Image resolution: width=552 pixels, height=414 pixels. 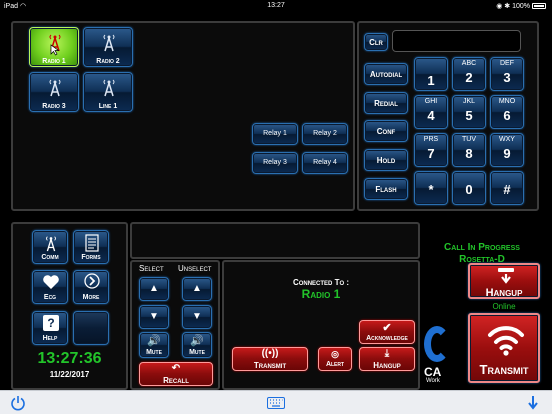 I want to click on ecg-label: Ecg, so click(x=50, y=297).